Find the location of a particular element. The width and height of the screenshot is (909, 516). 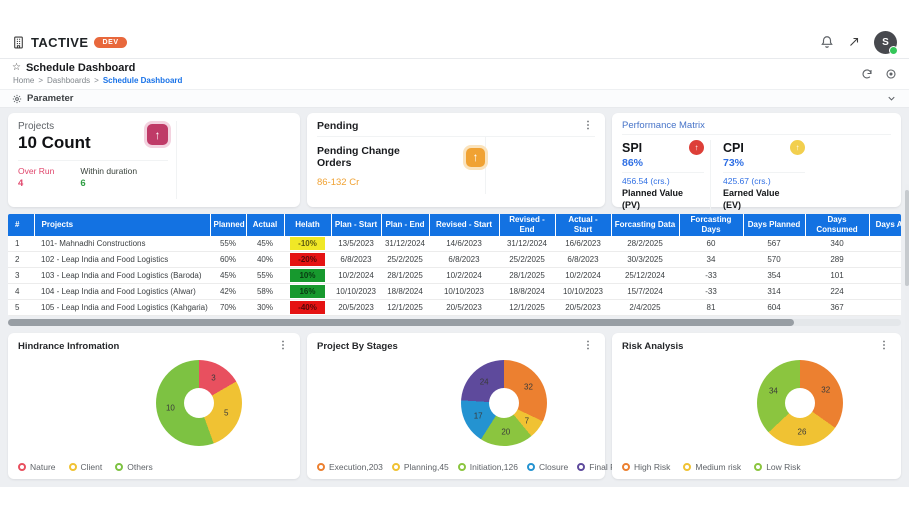

risk-donut-chart: 32 26 34 is located at coordinates (800, 403).